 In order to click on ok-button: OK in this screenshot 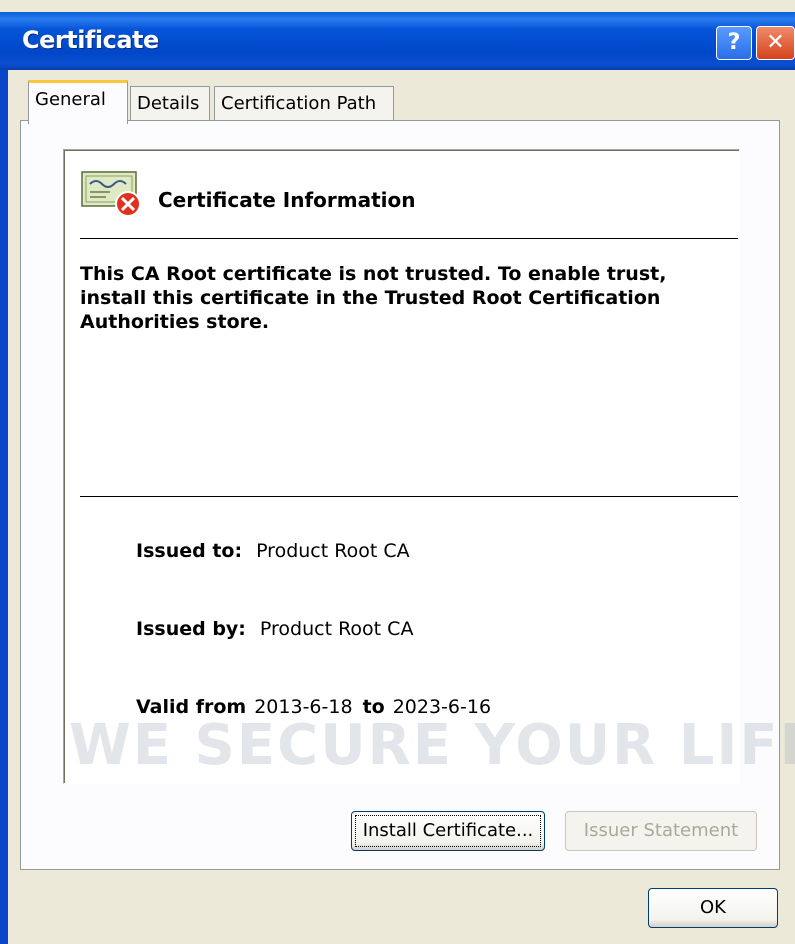, I will do `click(713, 908)`.